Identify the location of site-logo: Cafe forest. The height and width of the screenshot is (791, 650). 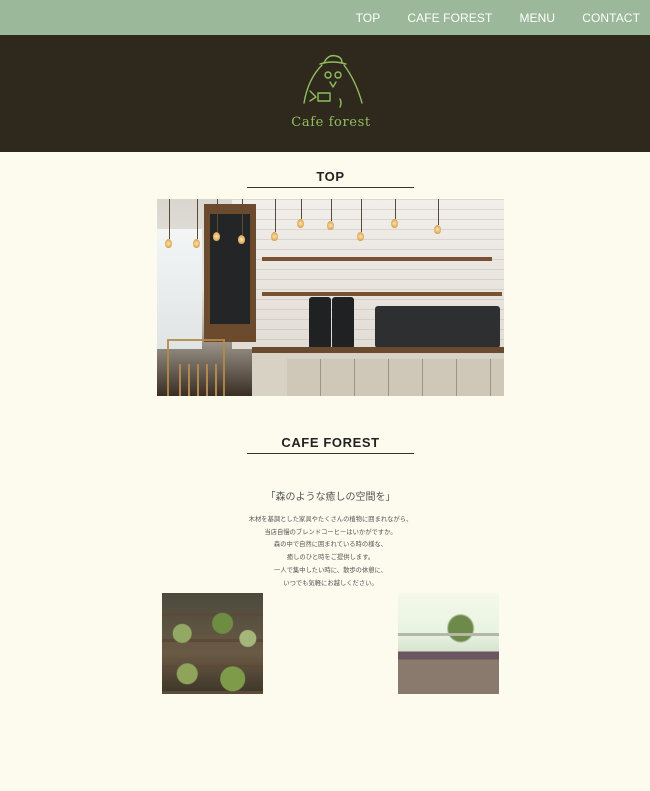
(331, 92).